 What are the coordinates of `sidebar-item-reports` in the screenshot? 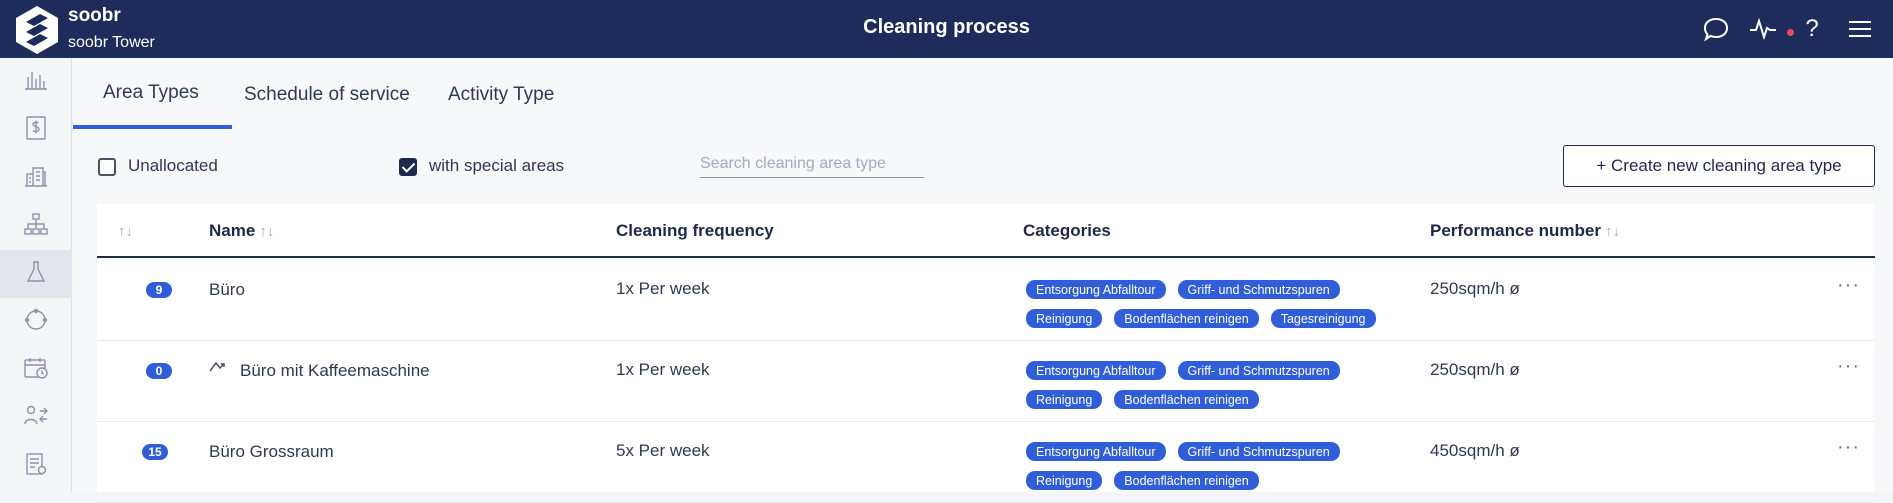 It's located at (36, 466).